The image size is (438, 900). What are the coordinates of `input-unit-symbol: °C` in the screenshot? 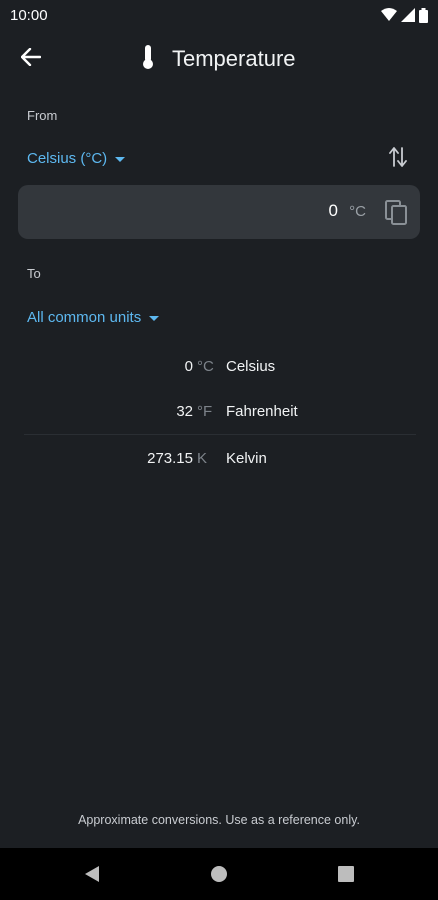 It's located at (357, 211).